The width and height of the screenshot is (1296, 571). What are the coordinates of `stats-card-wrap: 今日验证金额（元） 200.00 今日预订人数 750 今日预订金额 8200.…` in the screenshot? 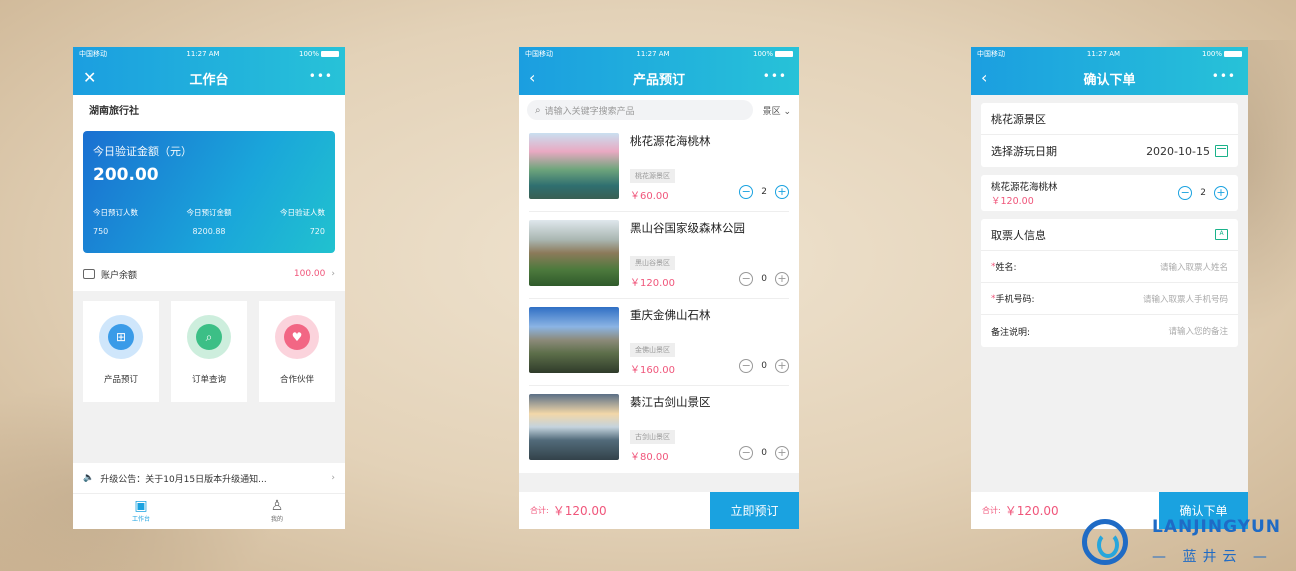 It's located at (209, 193).